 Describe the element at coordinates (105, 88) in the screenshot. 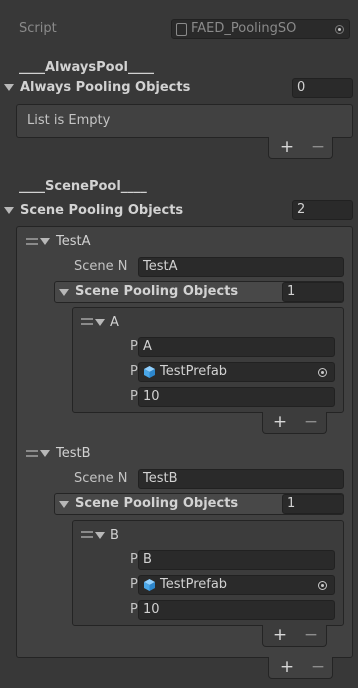

I see `always-pool-list-label: Always Pooling Objects` at that location.